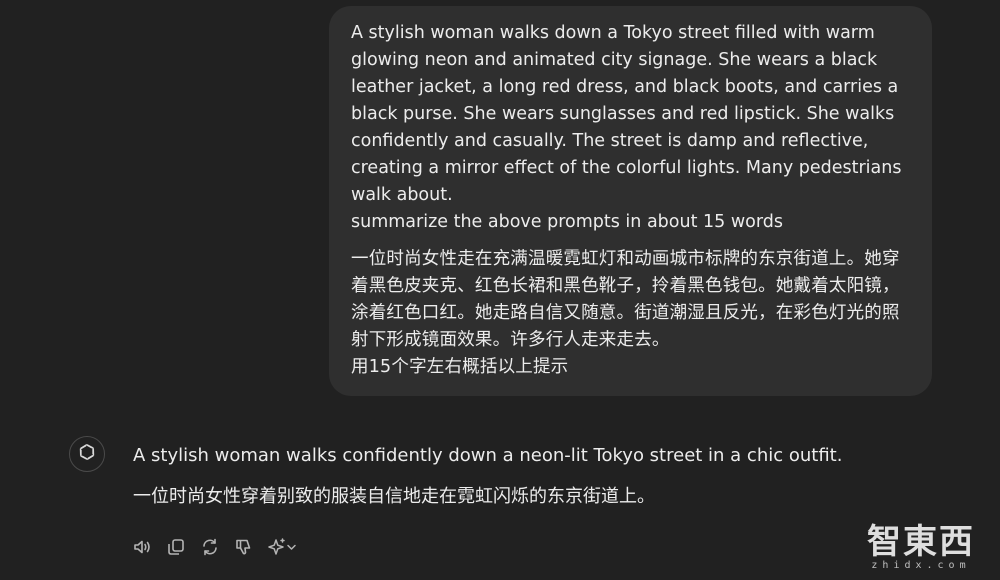 This screenshot has height=580, width=1000. I want to click on regenerate-button, so click(210, 547).